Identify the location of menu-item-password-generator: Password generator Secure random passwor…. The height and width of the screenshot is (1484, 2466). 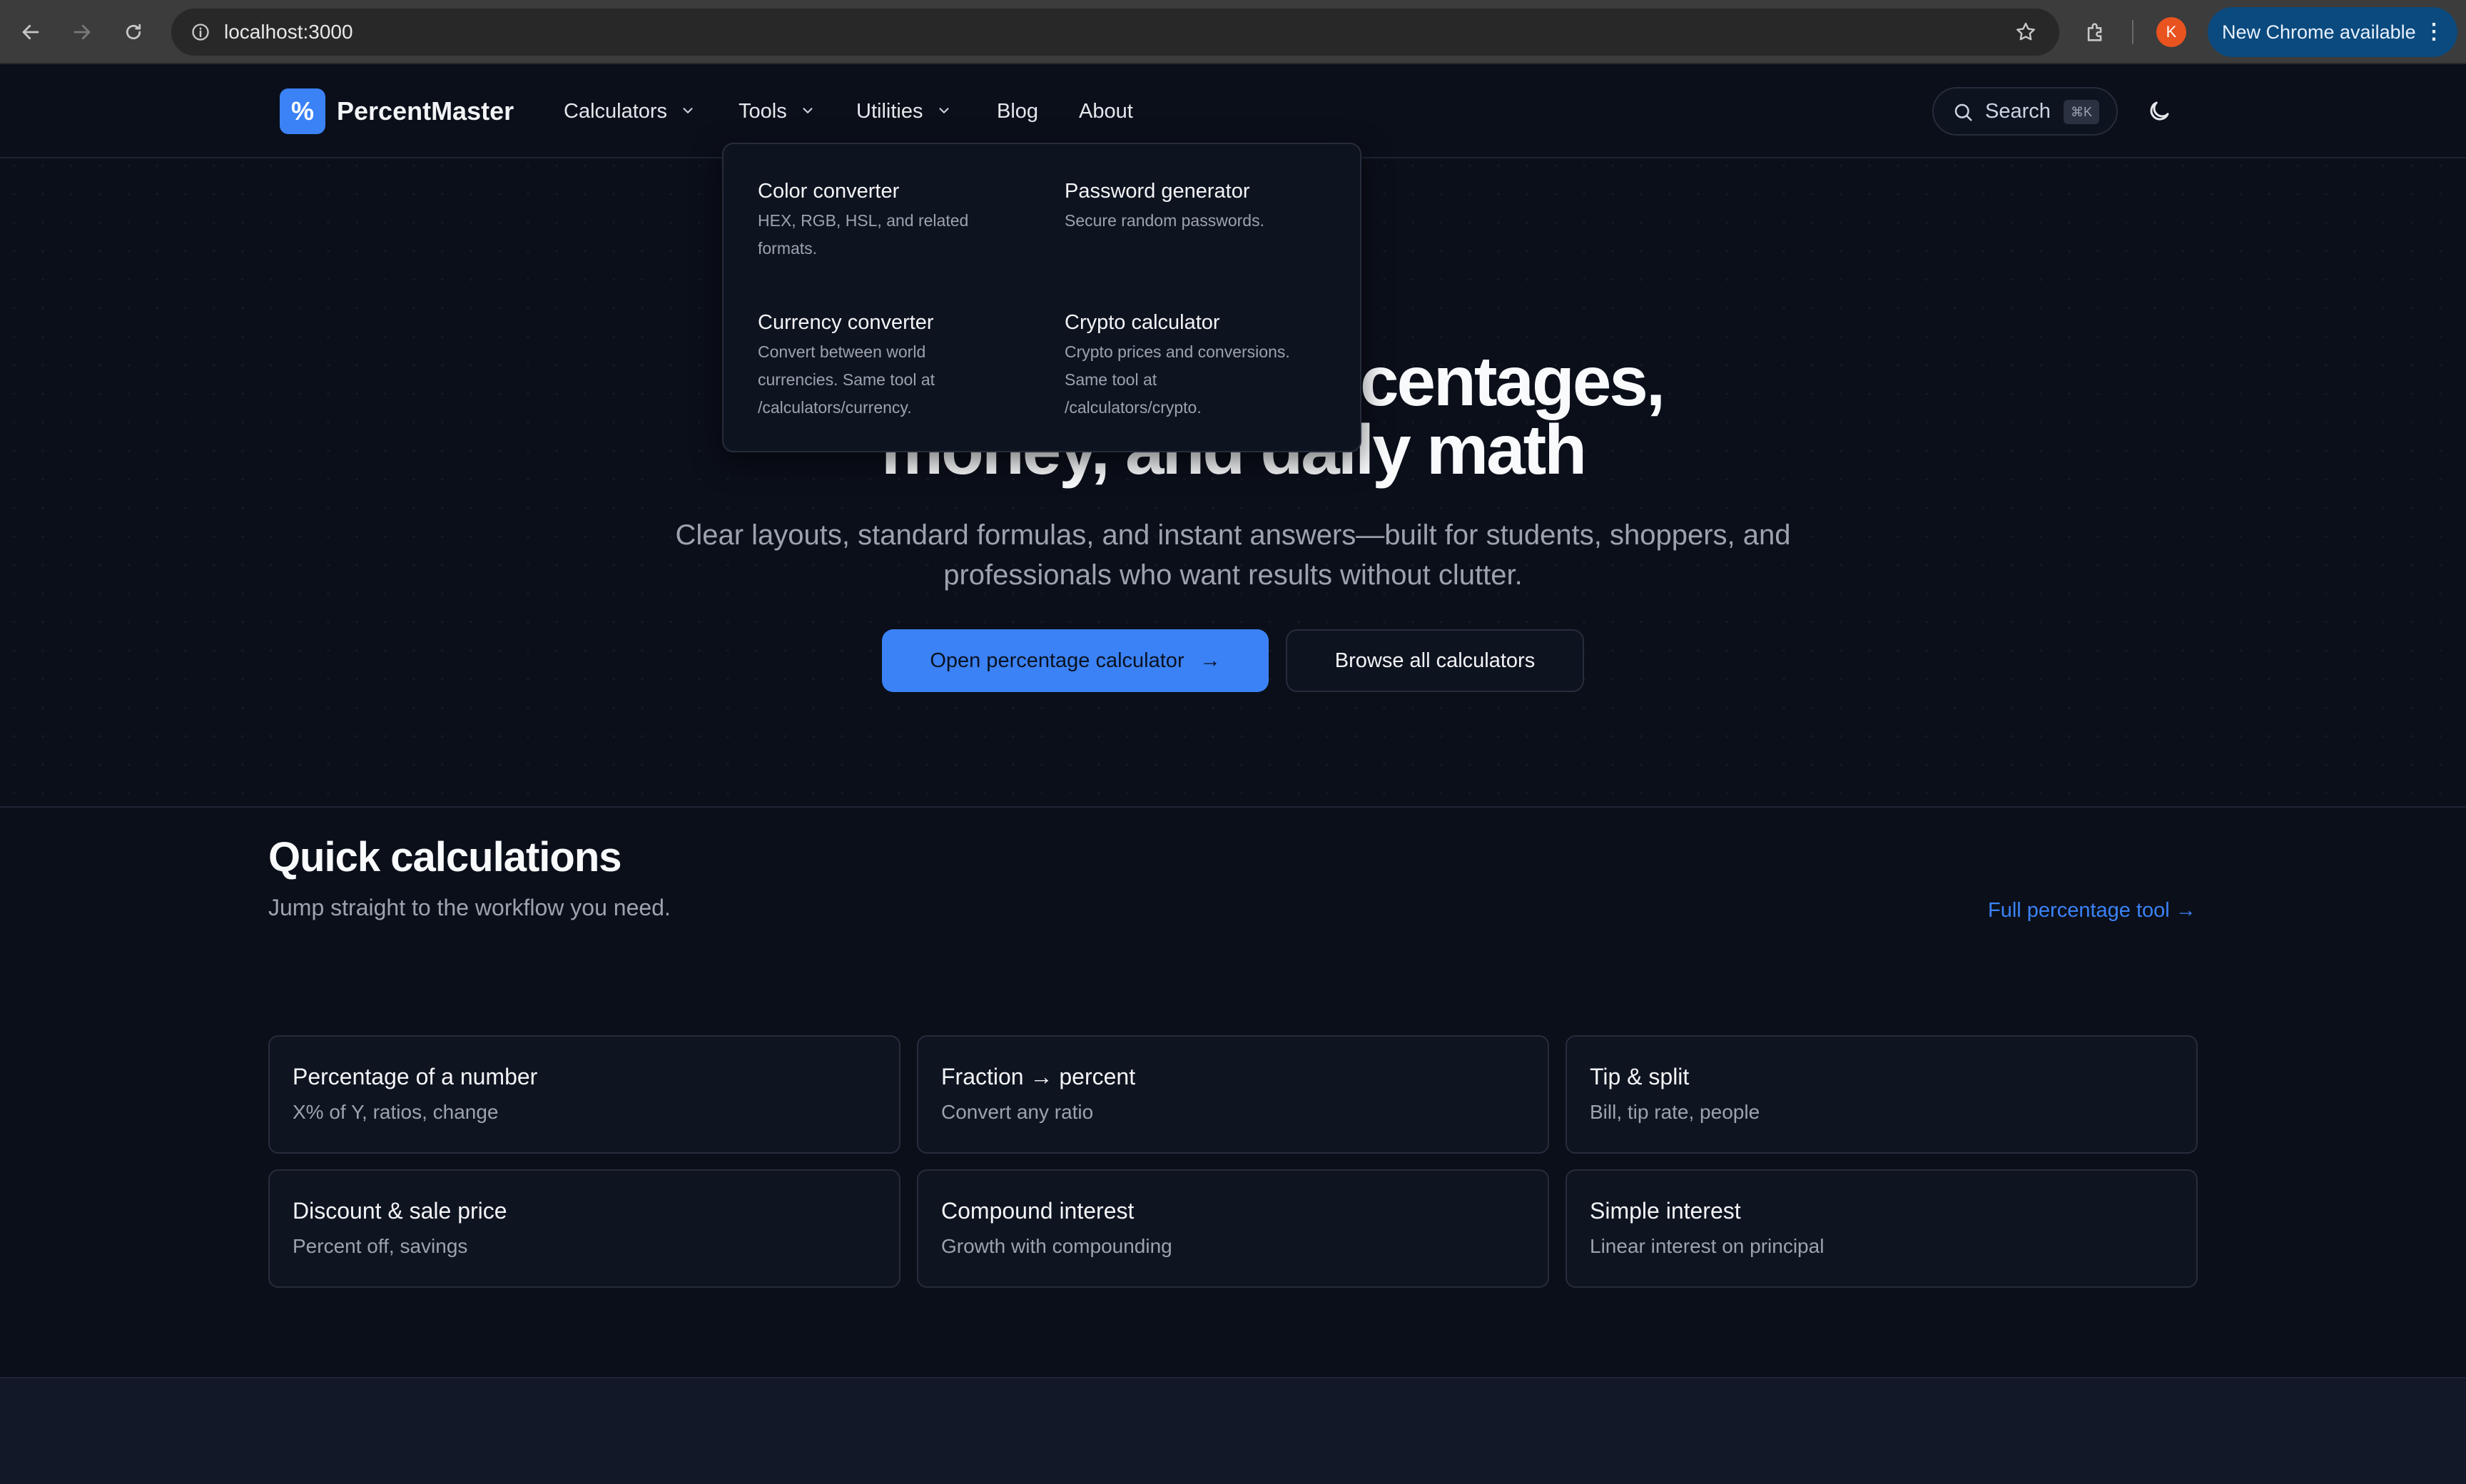
(1204, 206).